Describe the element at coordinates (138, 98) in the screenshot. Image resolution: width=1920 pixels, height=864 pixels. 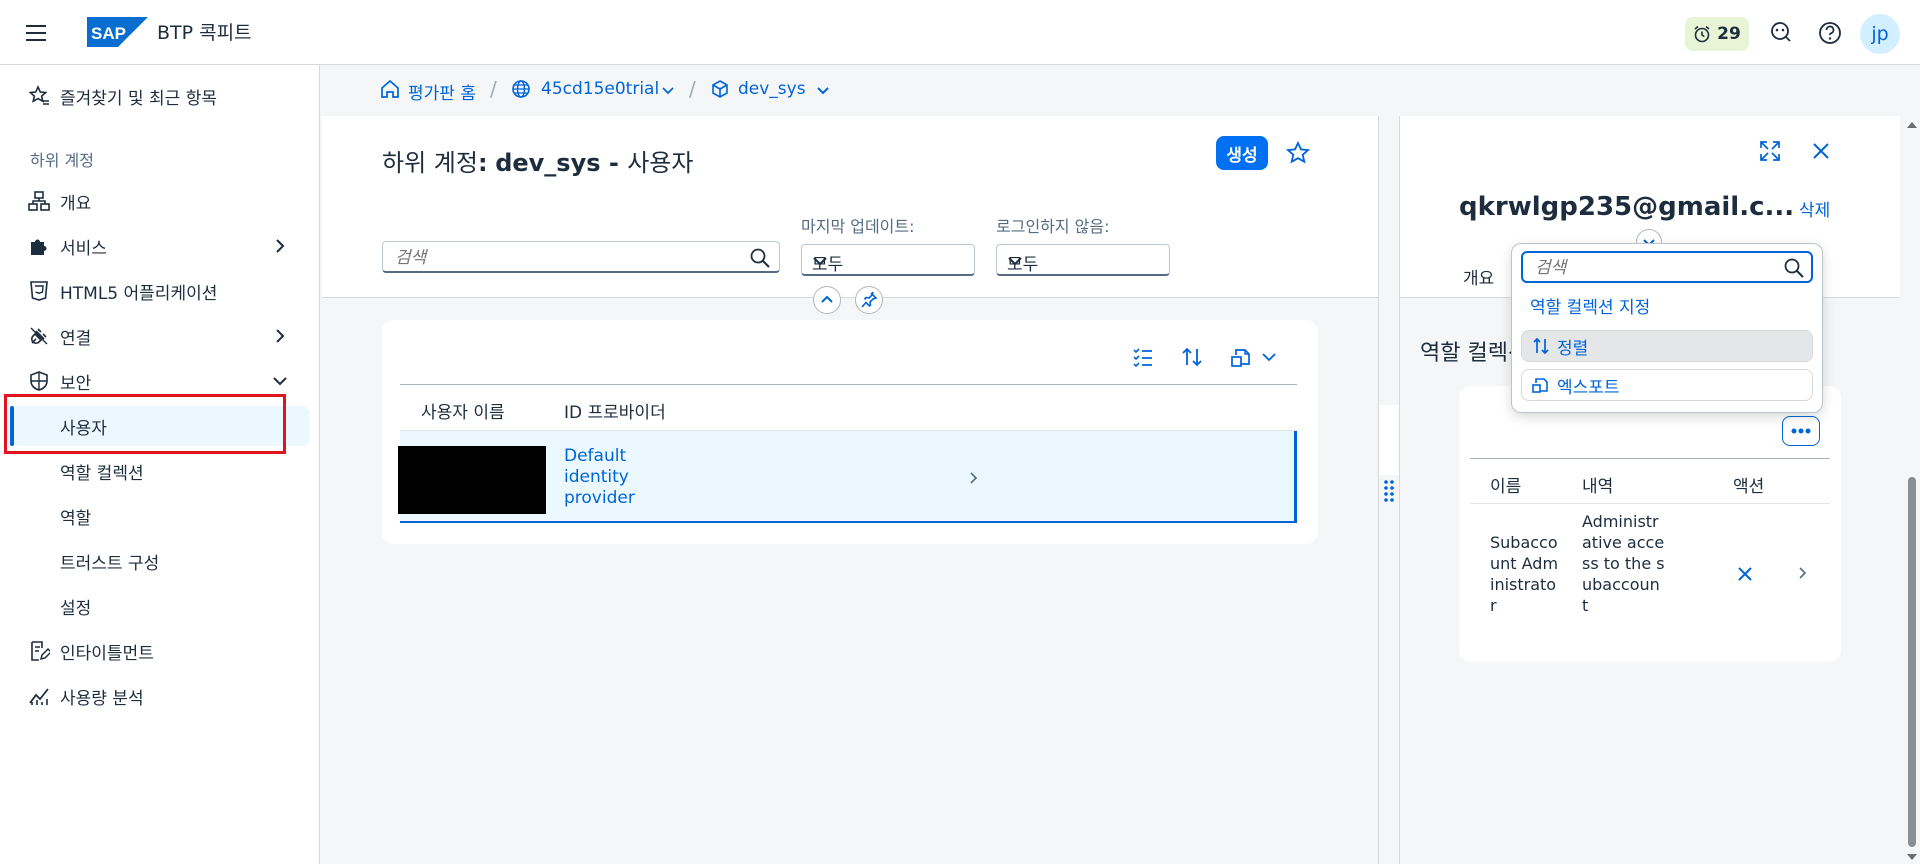
I see `nav-favorites-label: 즐겨찾기 및 최근 항목` at that location.